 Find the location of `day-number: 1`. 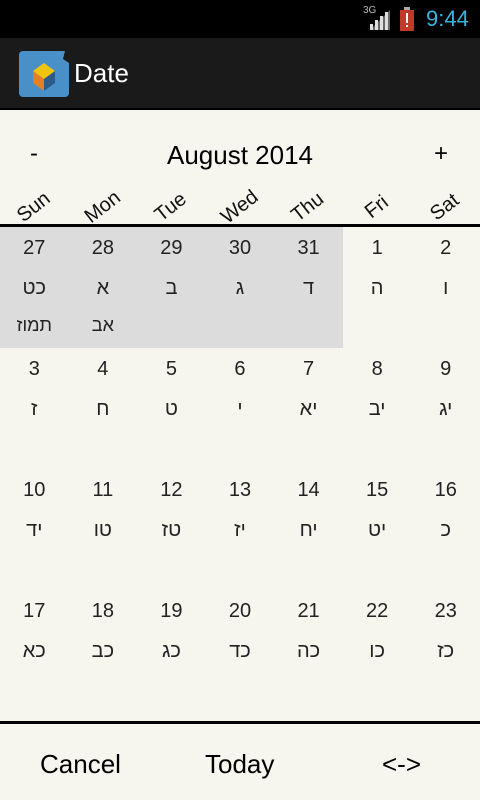

day-number: 1 is located at coordinates (377, 248).